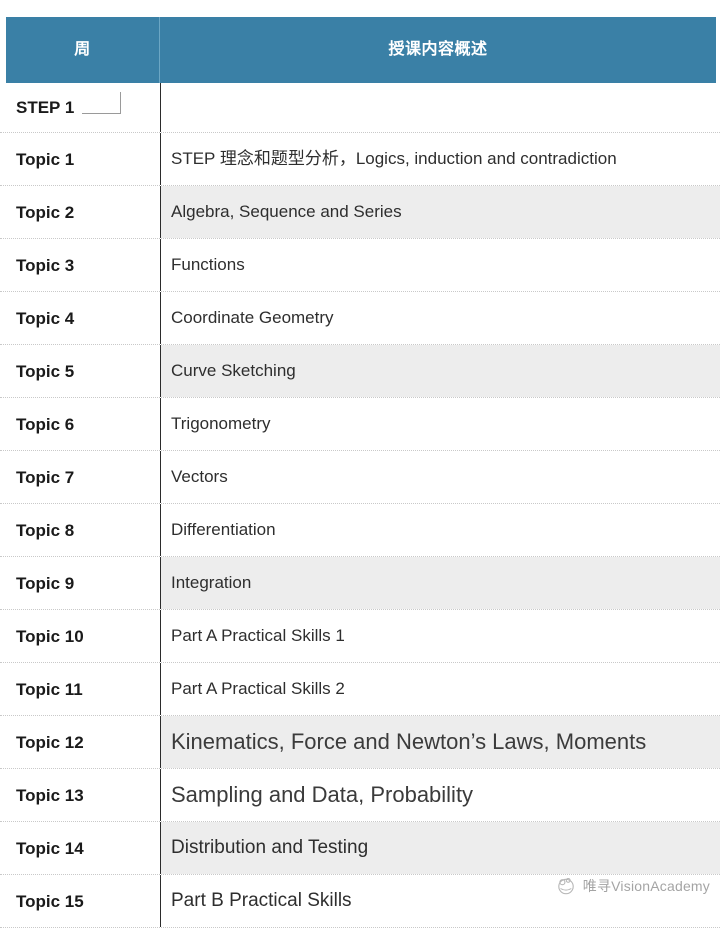  Describe the element at coordinates (80, 583) in the screenshot. I see `week-cell: Topic 9` at that location.